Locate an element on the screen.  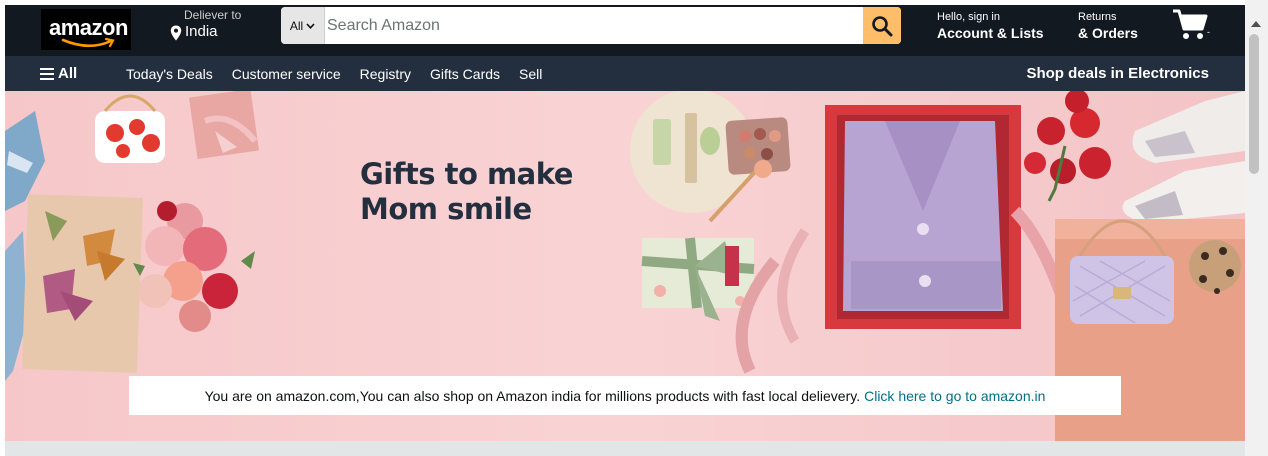
search-button is located at coordinates (882, 25).